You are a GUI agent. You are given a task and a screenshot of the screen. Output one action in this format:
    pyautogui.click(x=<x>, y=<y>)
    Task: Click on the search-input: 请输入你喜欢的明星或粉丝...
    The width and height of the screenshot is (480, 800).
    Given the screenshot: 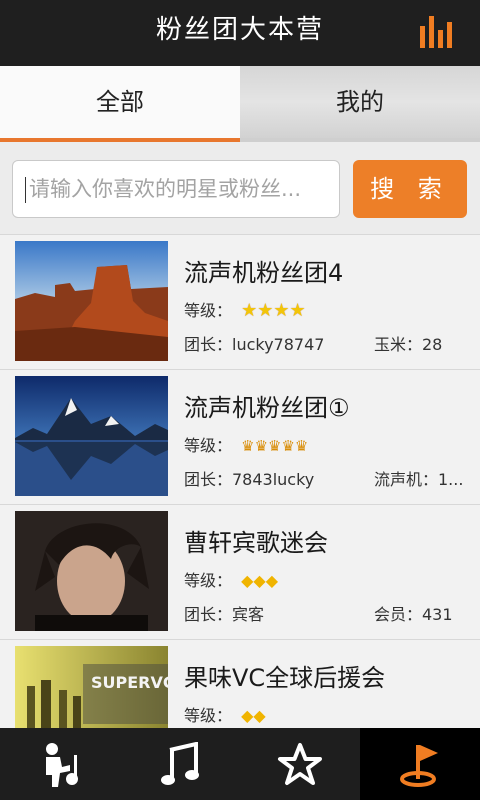 What is the action you would take?
    pyautogui.click(x=176, y=189)
    